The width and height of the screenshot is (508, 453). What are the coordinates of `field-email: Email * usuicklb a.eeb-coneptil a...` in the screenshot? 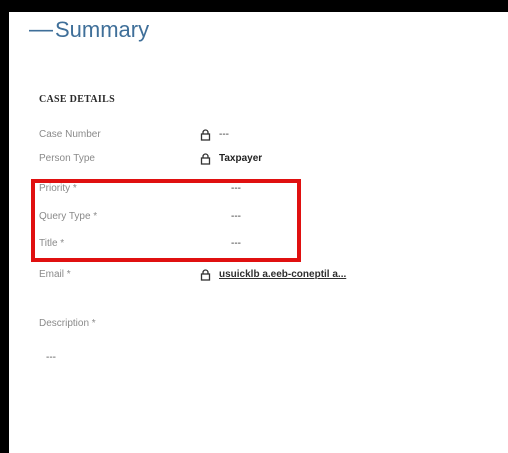 It's located at (249, 278).